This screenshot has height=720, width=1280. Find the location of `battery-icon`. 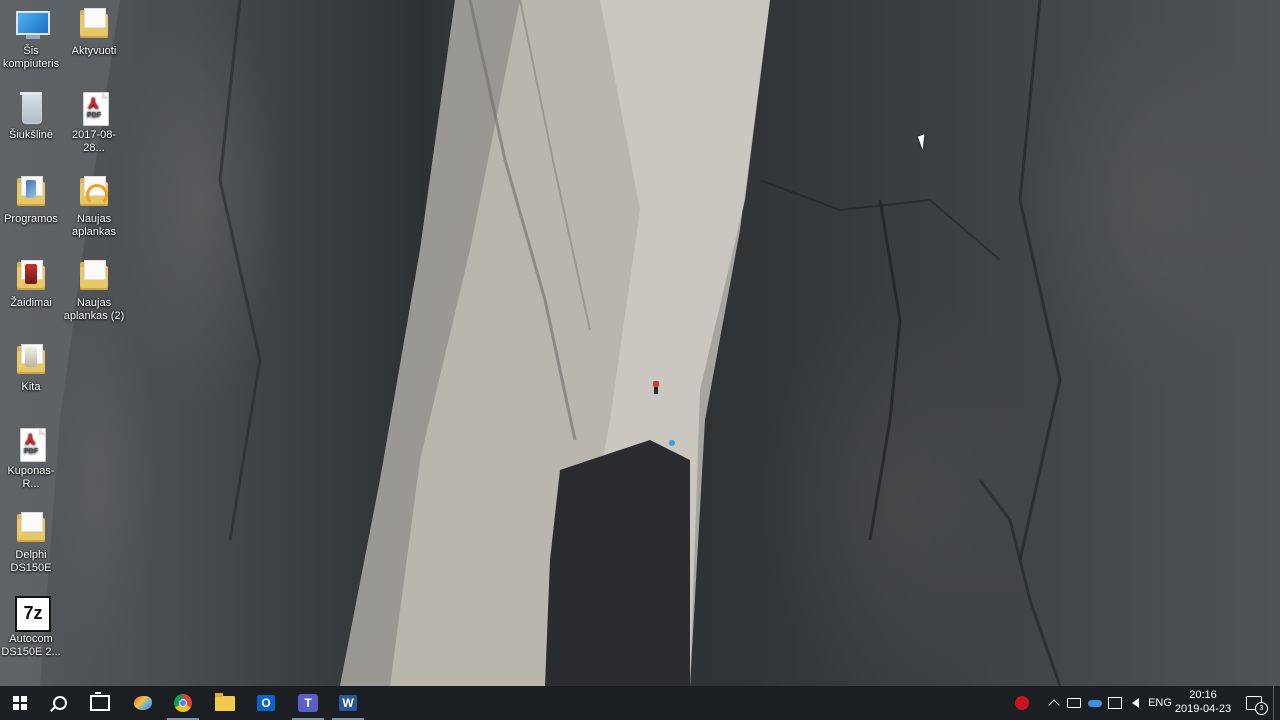

battery-icon is located at coordinates (1074, 703).